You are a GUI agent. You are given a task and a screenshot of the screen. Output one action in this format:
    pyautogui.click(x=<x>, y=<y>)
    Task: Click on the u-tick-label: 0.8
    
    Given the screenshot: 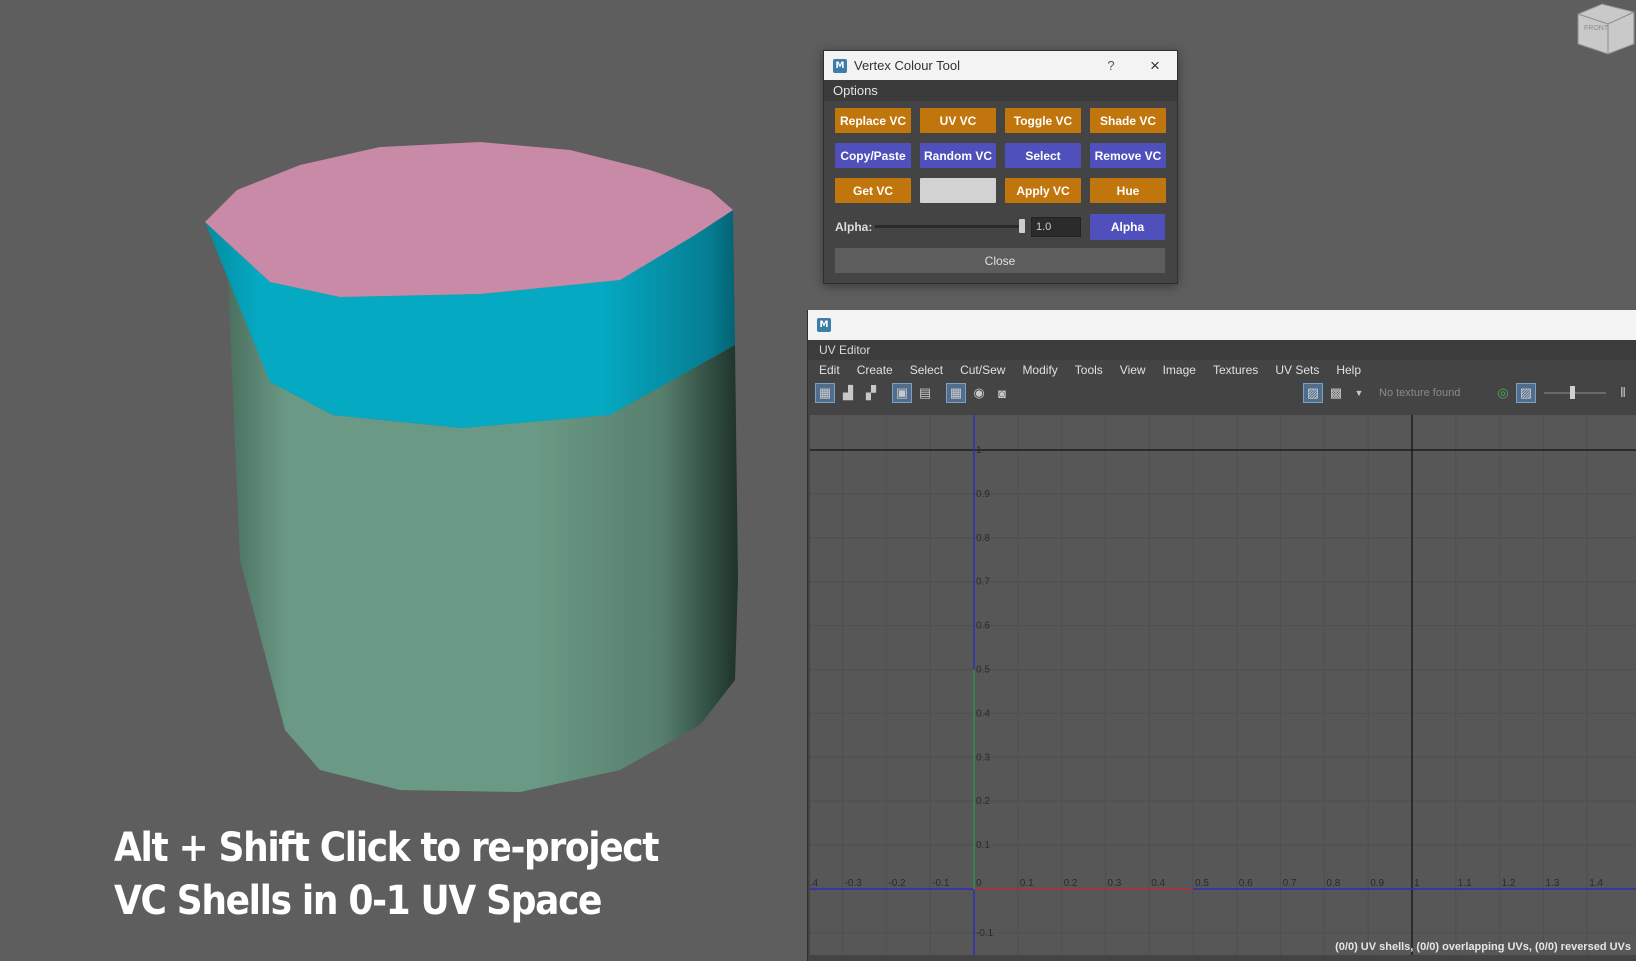 What is the action you would take?
    pyautogui.click(x=1333, y=883)
    